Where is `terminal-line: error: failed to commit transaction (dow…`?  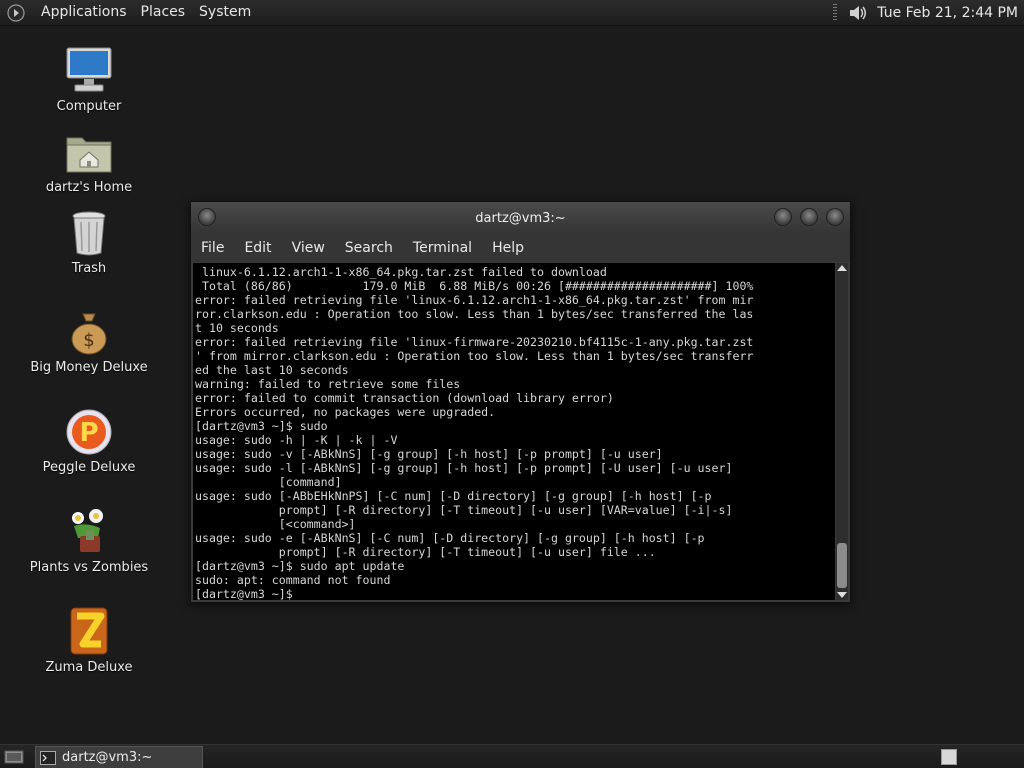
terminal-line: error: failed to commit transaction (dow… is located at coordinates (404, 398).